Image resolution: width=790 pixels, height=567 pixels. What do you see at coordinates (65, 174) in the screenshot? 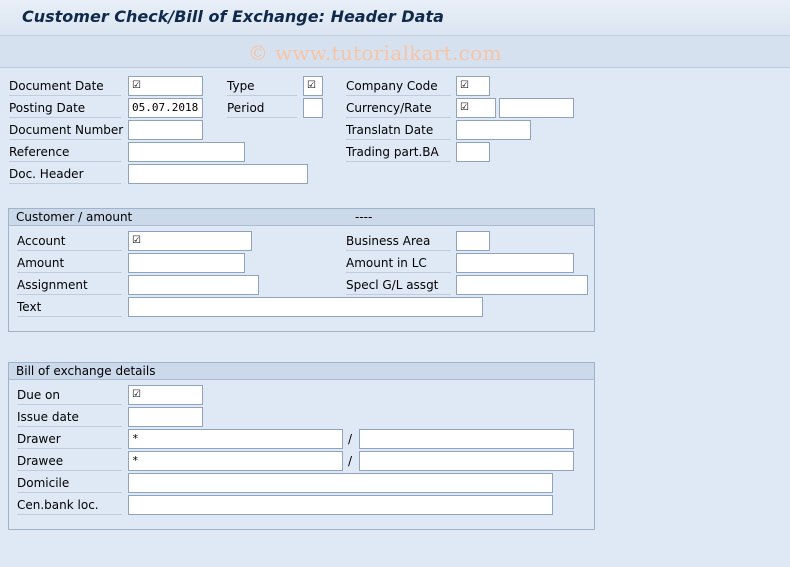
I see `doc-header-label: Doc. Header` at bounding box center [65, 174].